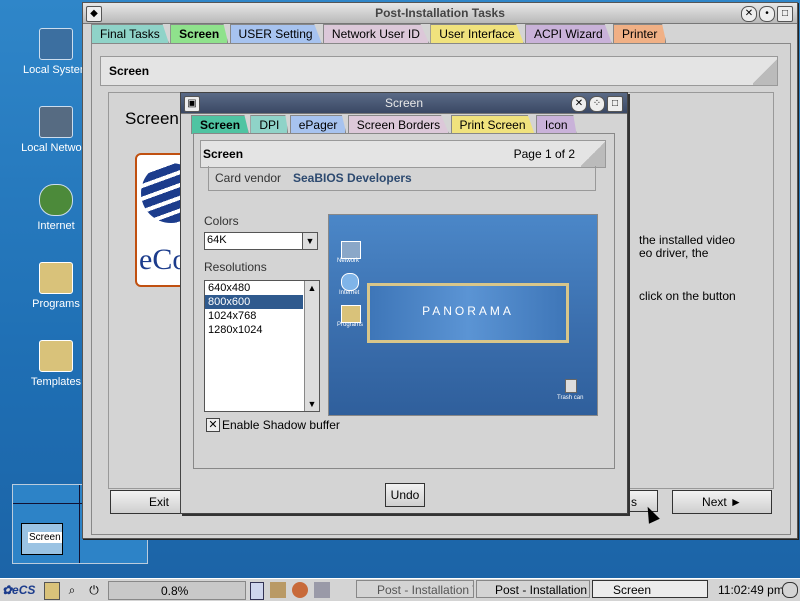 The width and height of the screenshot is (800, 601). What do you see at coordinates (352, 178) in the screenshot?
I see `card-vendor-value: SeaBIOS Developers` at bounding box center [352, 178].